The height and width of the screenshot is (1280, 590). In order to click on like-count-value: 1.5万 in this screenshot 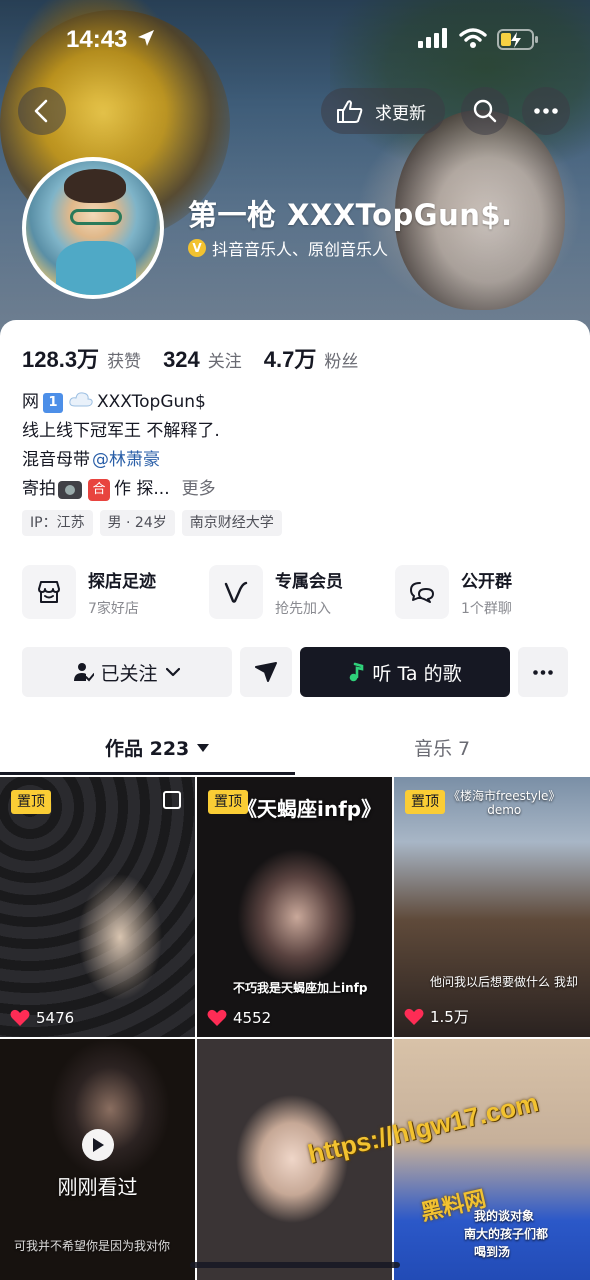, I will do `click(449, 1017)`.